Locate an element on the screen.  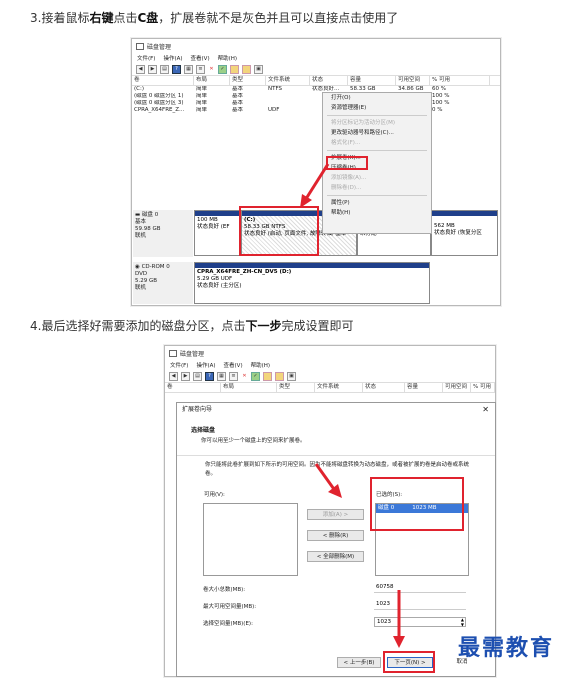
table-row: (磁盘 0 磁盘分区 1) 简单 基本 100 % is located at coordinates (316, 96).